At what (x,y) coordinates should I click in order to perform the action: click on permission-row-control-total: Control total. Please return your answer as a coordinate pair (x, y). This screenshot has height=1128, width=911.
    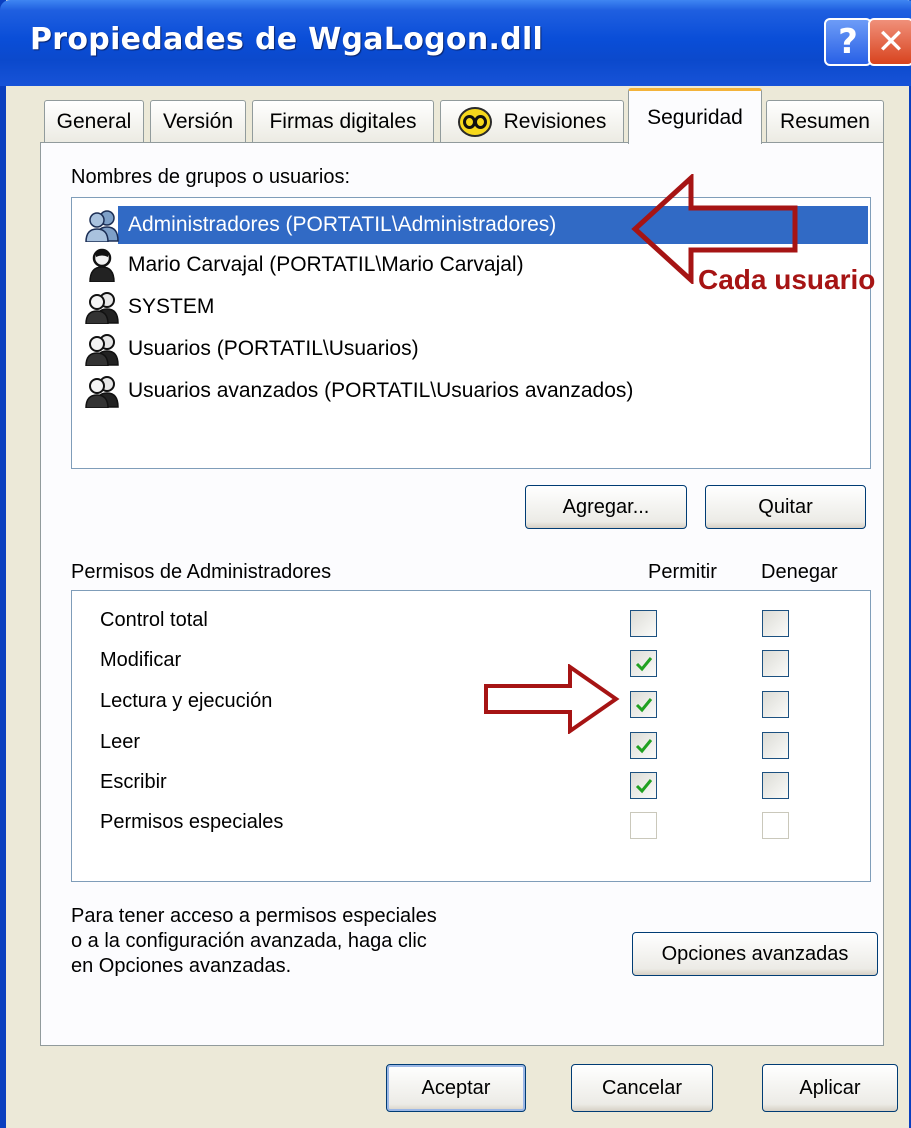
    Looking at the image, I should click on (485, 623).